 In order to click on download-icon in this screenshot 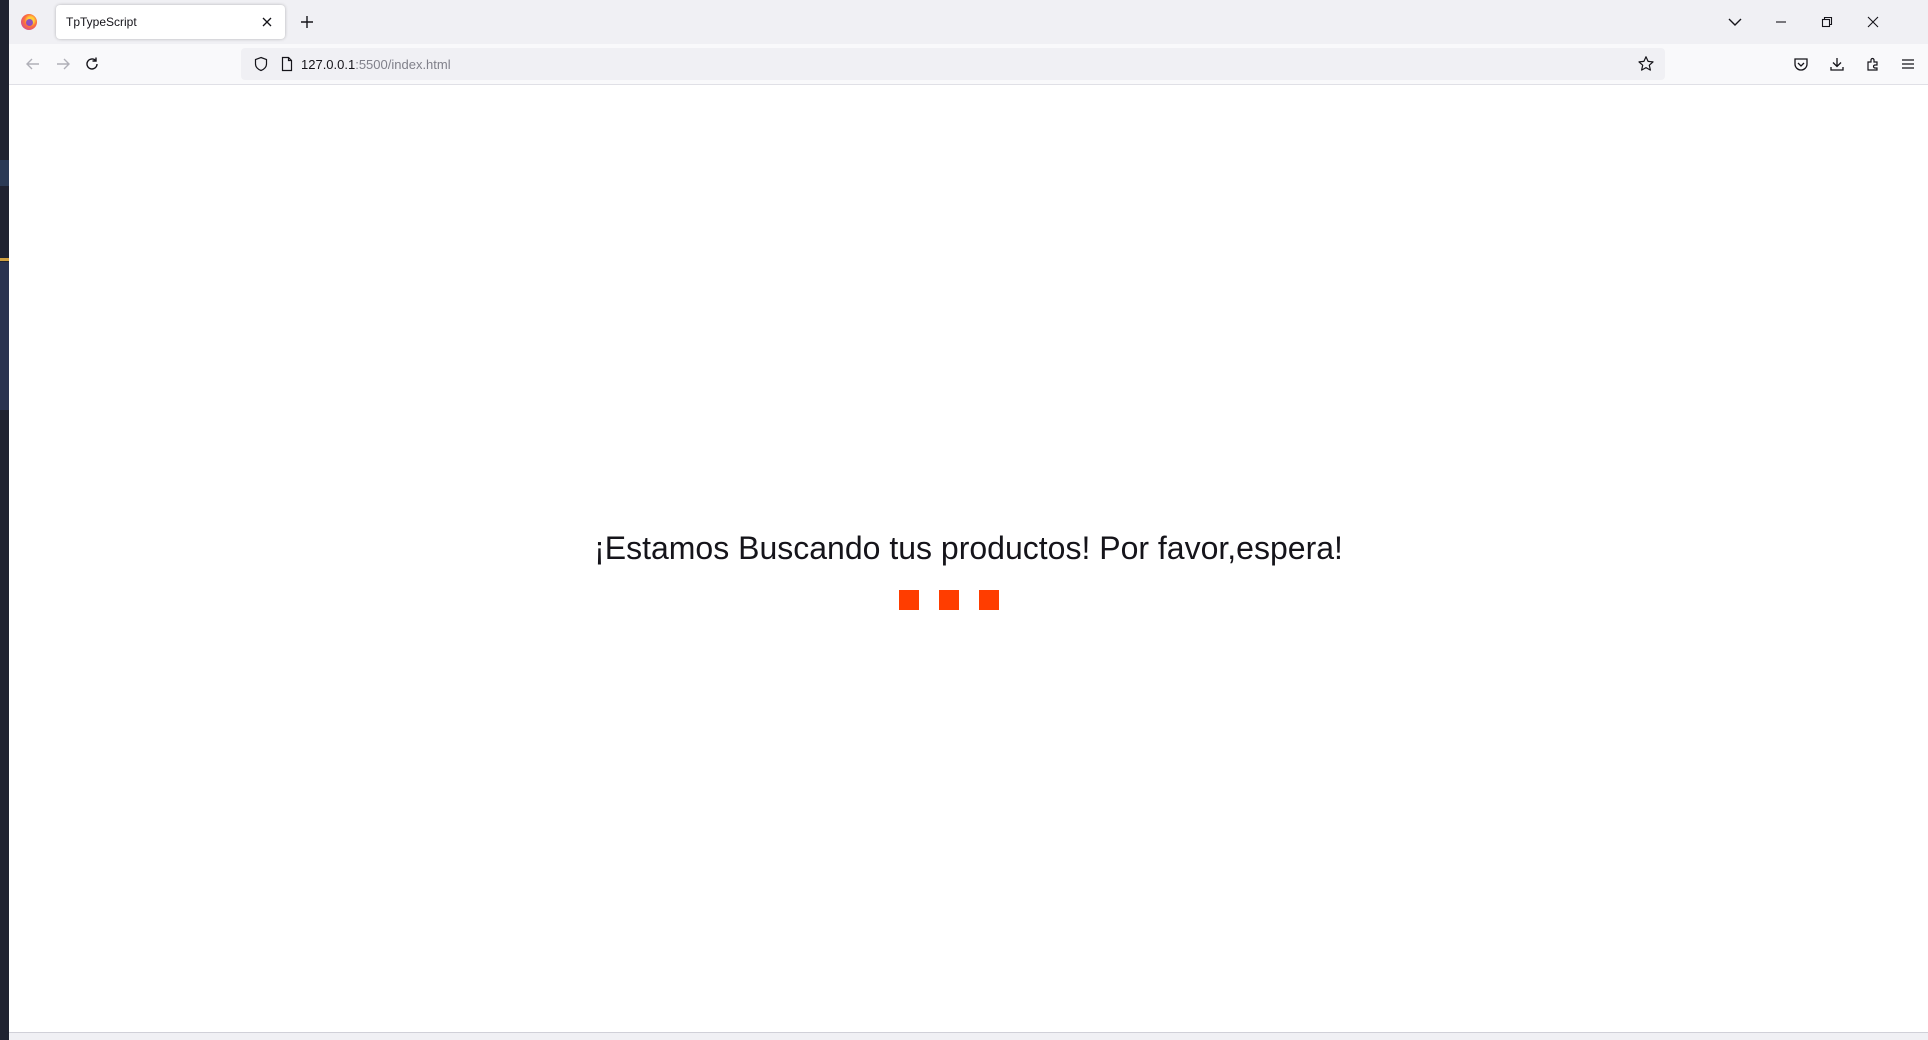, I will do `click(1837, 64)`.